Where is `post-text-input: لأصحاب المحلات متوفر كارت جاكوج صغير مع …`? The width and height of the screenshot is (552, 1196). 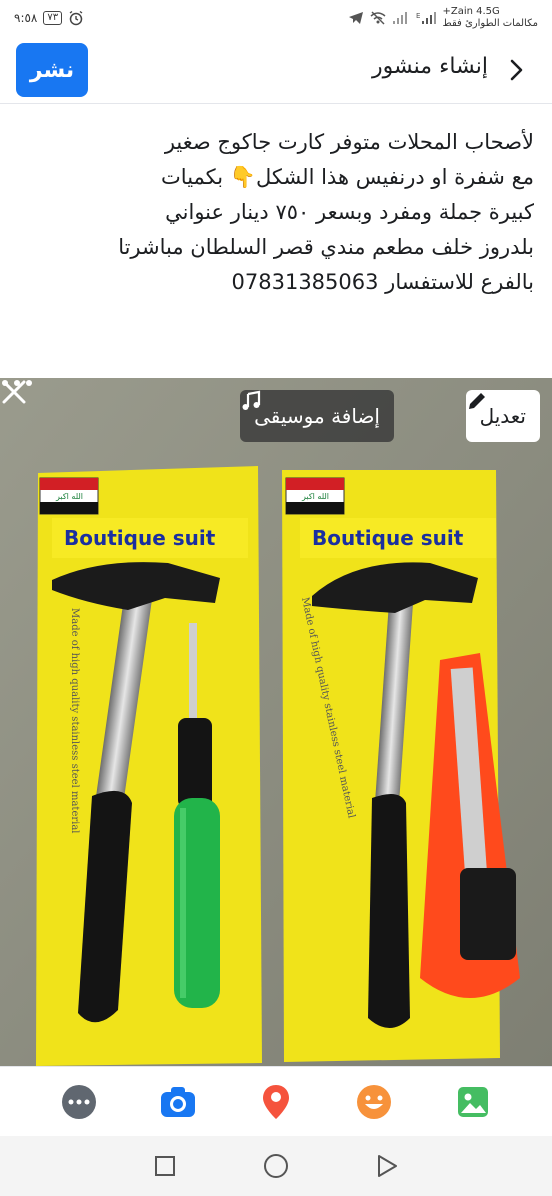
post-text-input: لأصحاب المحلات متوفر كارت جاكوج صغير مع … is located at coordinates (274, 212).